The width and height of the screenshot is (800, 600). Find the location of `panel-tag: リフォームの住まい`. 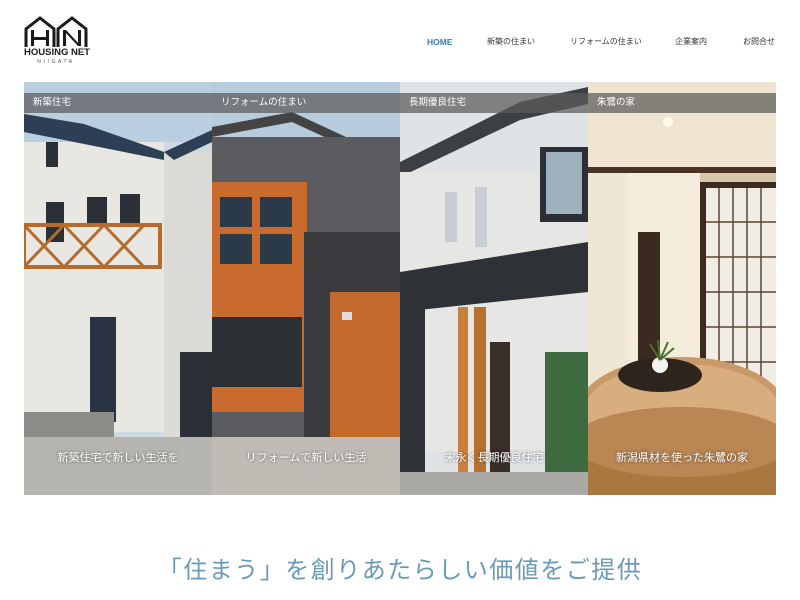

panel-tag: リフォームの住まい is located at coordinates (306, 103).